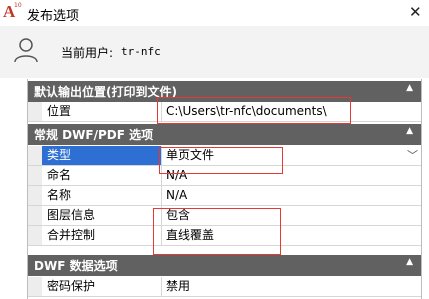 The width and height of the screenshot is (429, 299). What do you see at coordinates (412, 155) in the screenshot?
I see `chevron-down-icon: ﹀` at bounding box center [412, 155].